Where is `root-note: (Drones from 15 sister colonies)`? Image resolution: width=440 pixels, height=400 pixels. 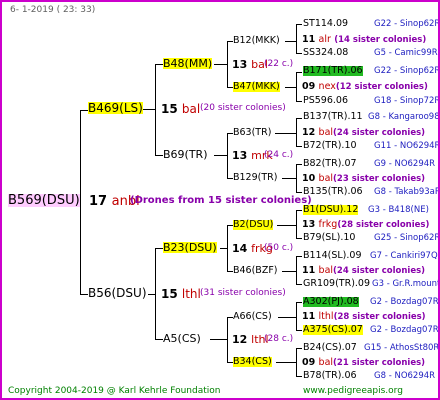 root-note: (Drones from 15 sister colonies) is located at coordinates (221, 200).